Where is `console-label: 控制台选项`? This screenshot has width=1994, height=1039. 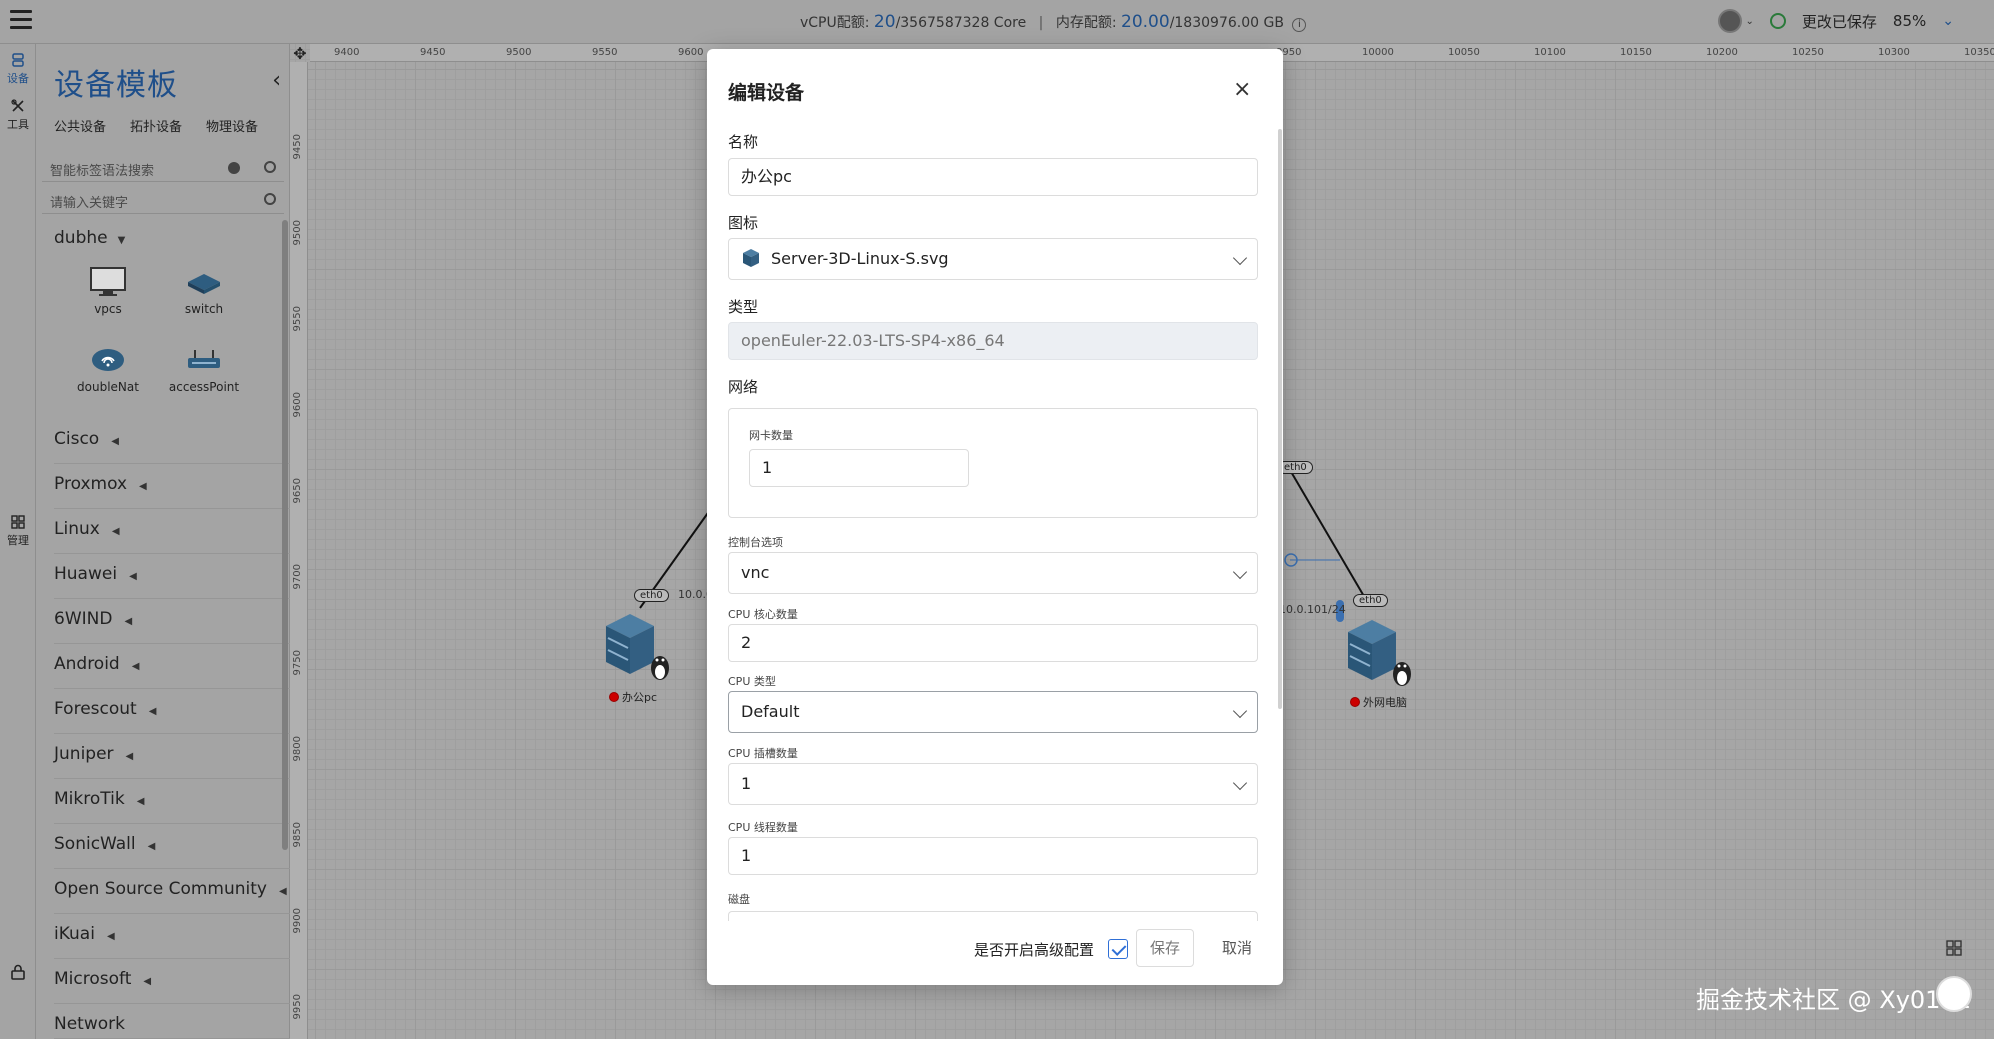
console-label: 控制台选项 is located at coordinates (755, 542).